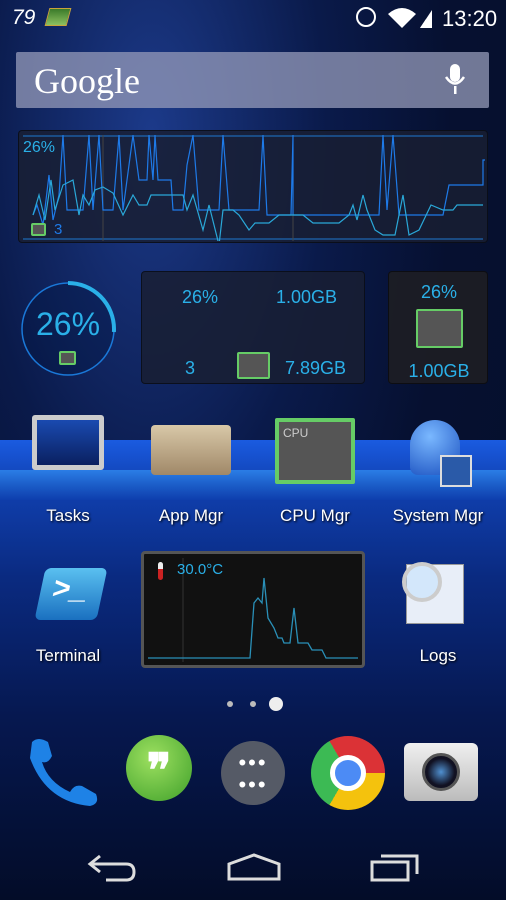 This screenshot has height=900, width=506. Describe the element at coordinates (253, 609) in the screenshot. I see `temperature-widget: 30.0°C` at that location.